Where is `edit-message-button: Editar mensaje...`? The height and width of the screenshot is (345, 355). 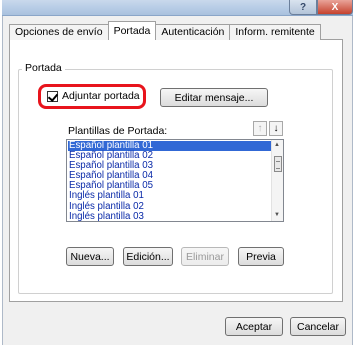 edit-message-button: Editar mensaje... is located at coordinates (214, 97).